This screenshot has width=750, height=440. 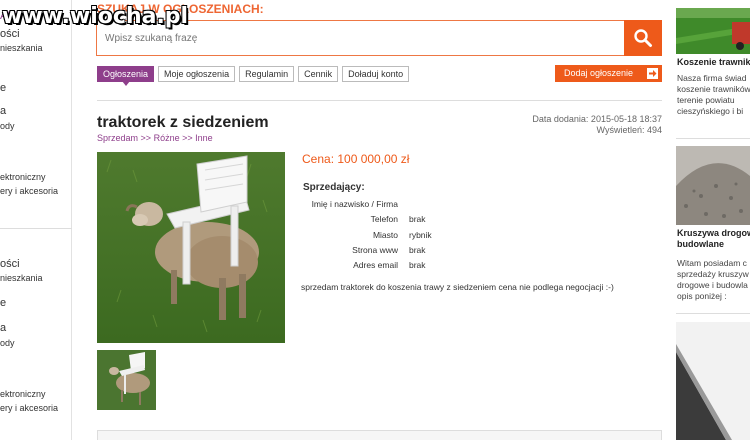 What do you see at coordinates (713, 89) in the screenshot?
I see `ad-text-line: koszenie trawników` at bounding box center [713, 89].